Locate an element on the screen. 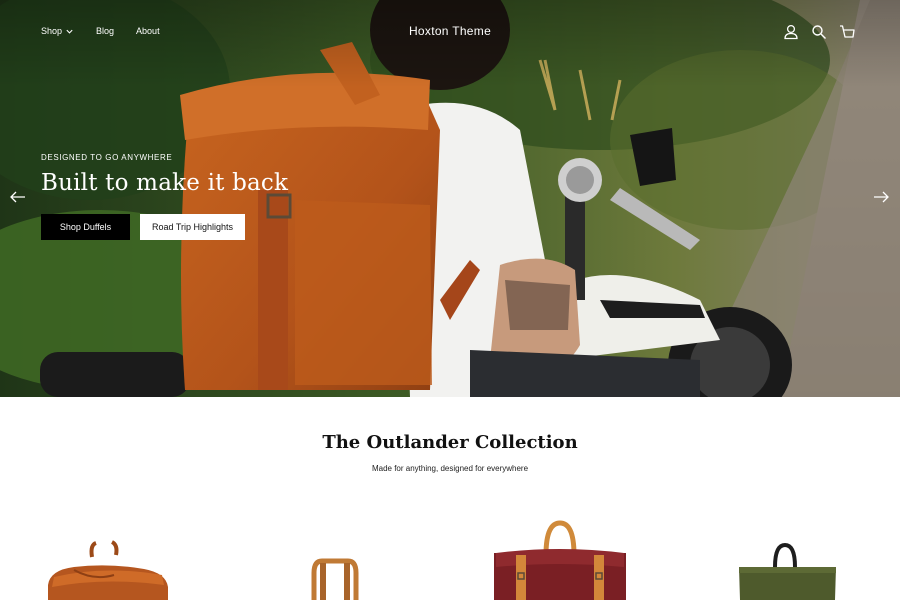 The height and width of the screenshot is (600, 900). chevron-down-icon is located at coordinates (69, 31).